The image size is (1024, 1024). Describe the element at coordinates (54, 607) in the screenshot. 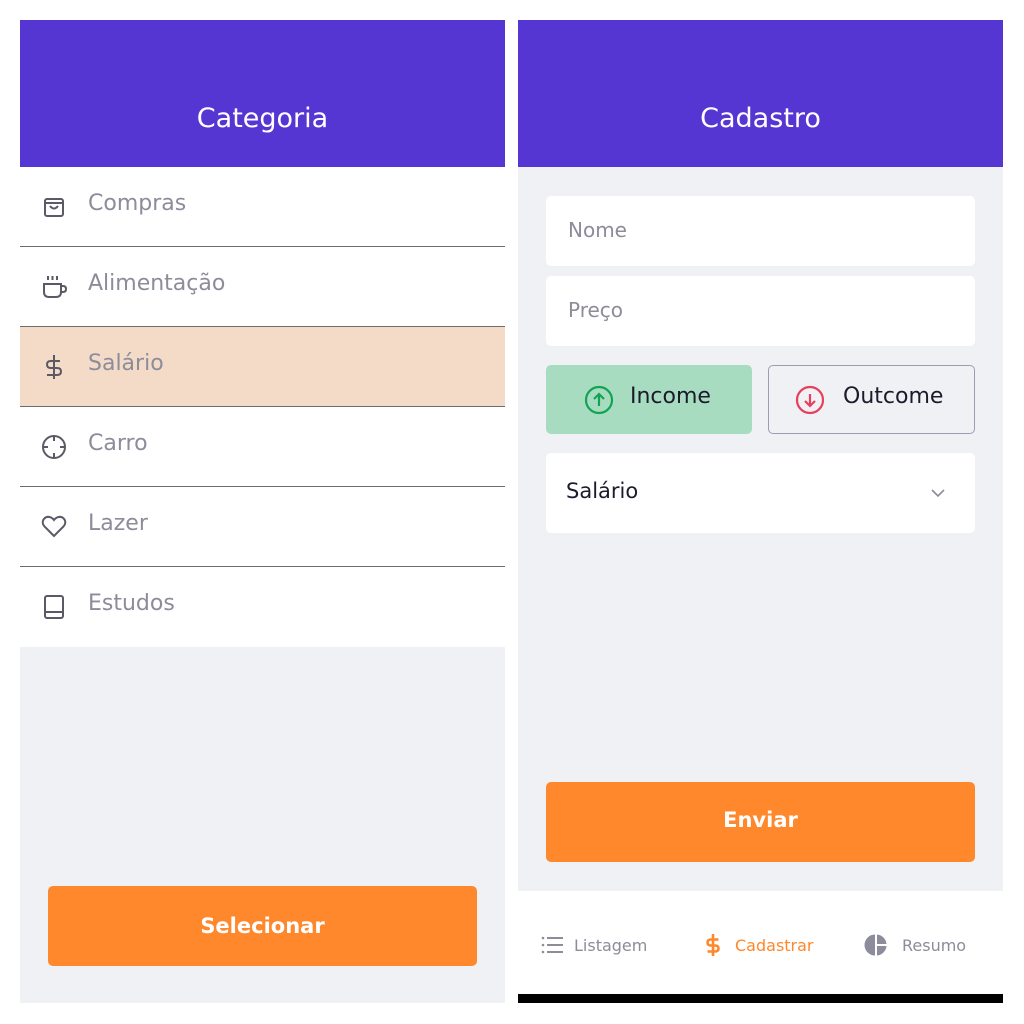

I see `book-icon` at that location.